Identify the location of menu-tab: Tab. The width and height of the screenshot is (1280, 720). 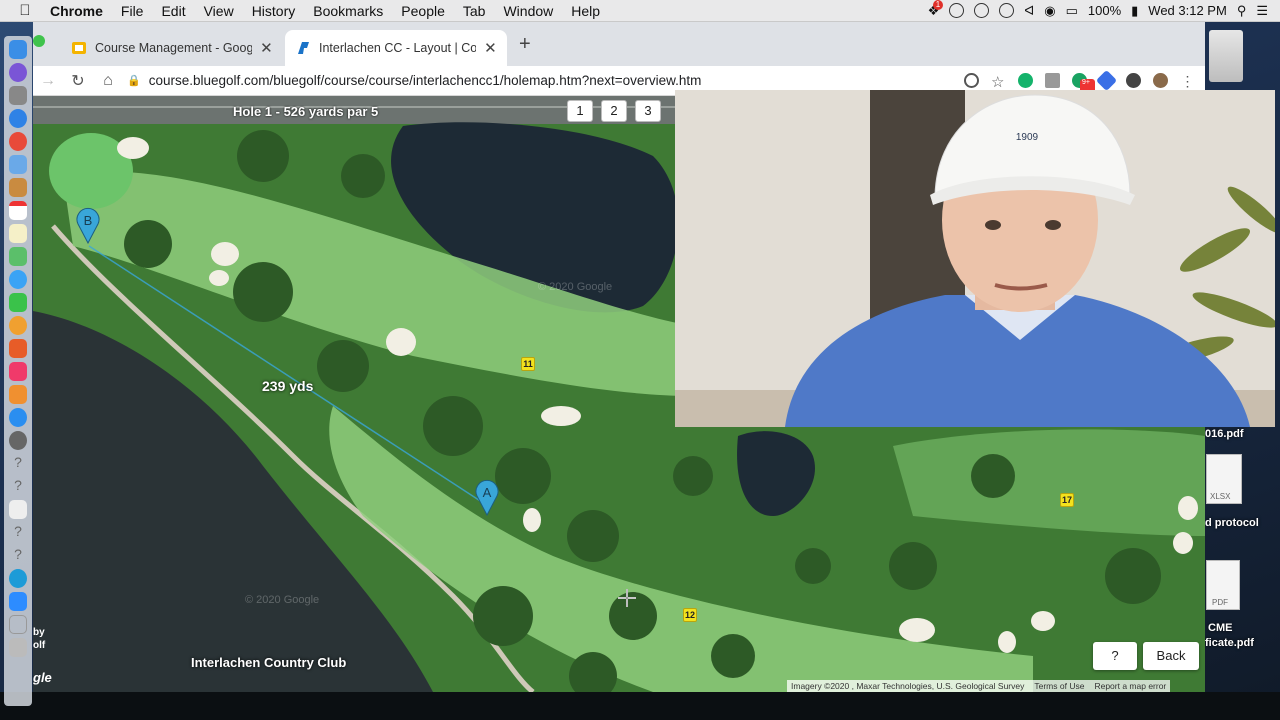
(474, 11).